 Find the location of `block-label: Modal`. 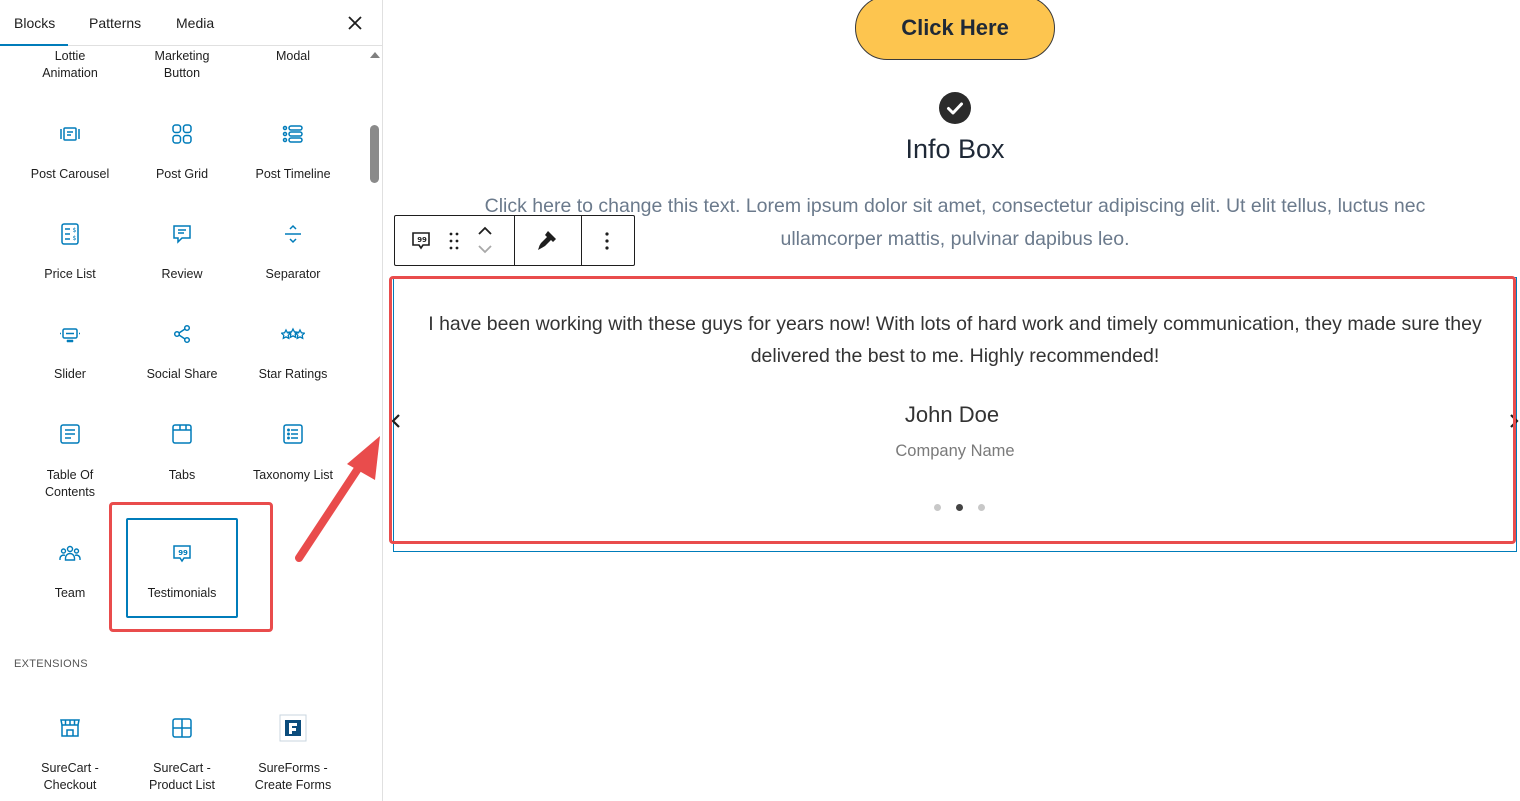

block-label: Modal is located at coordinates (293, 56).